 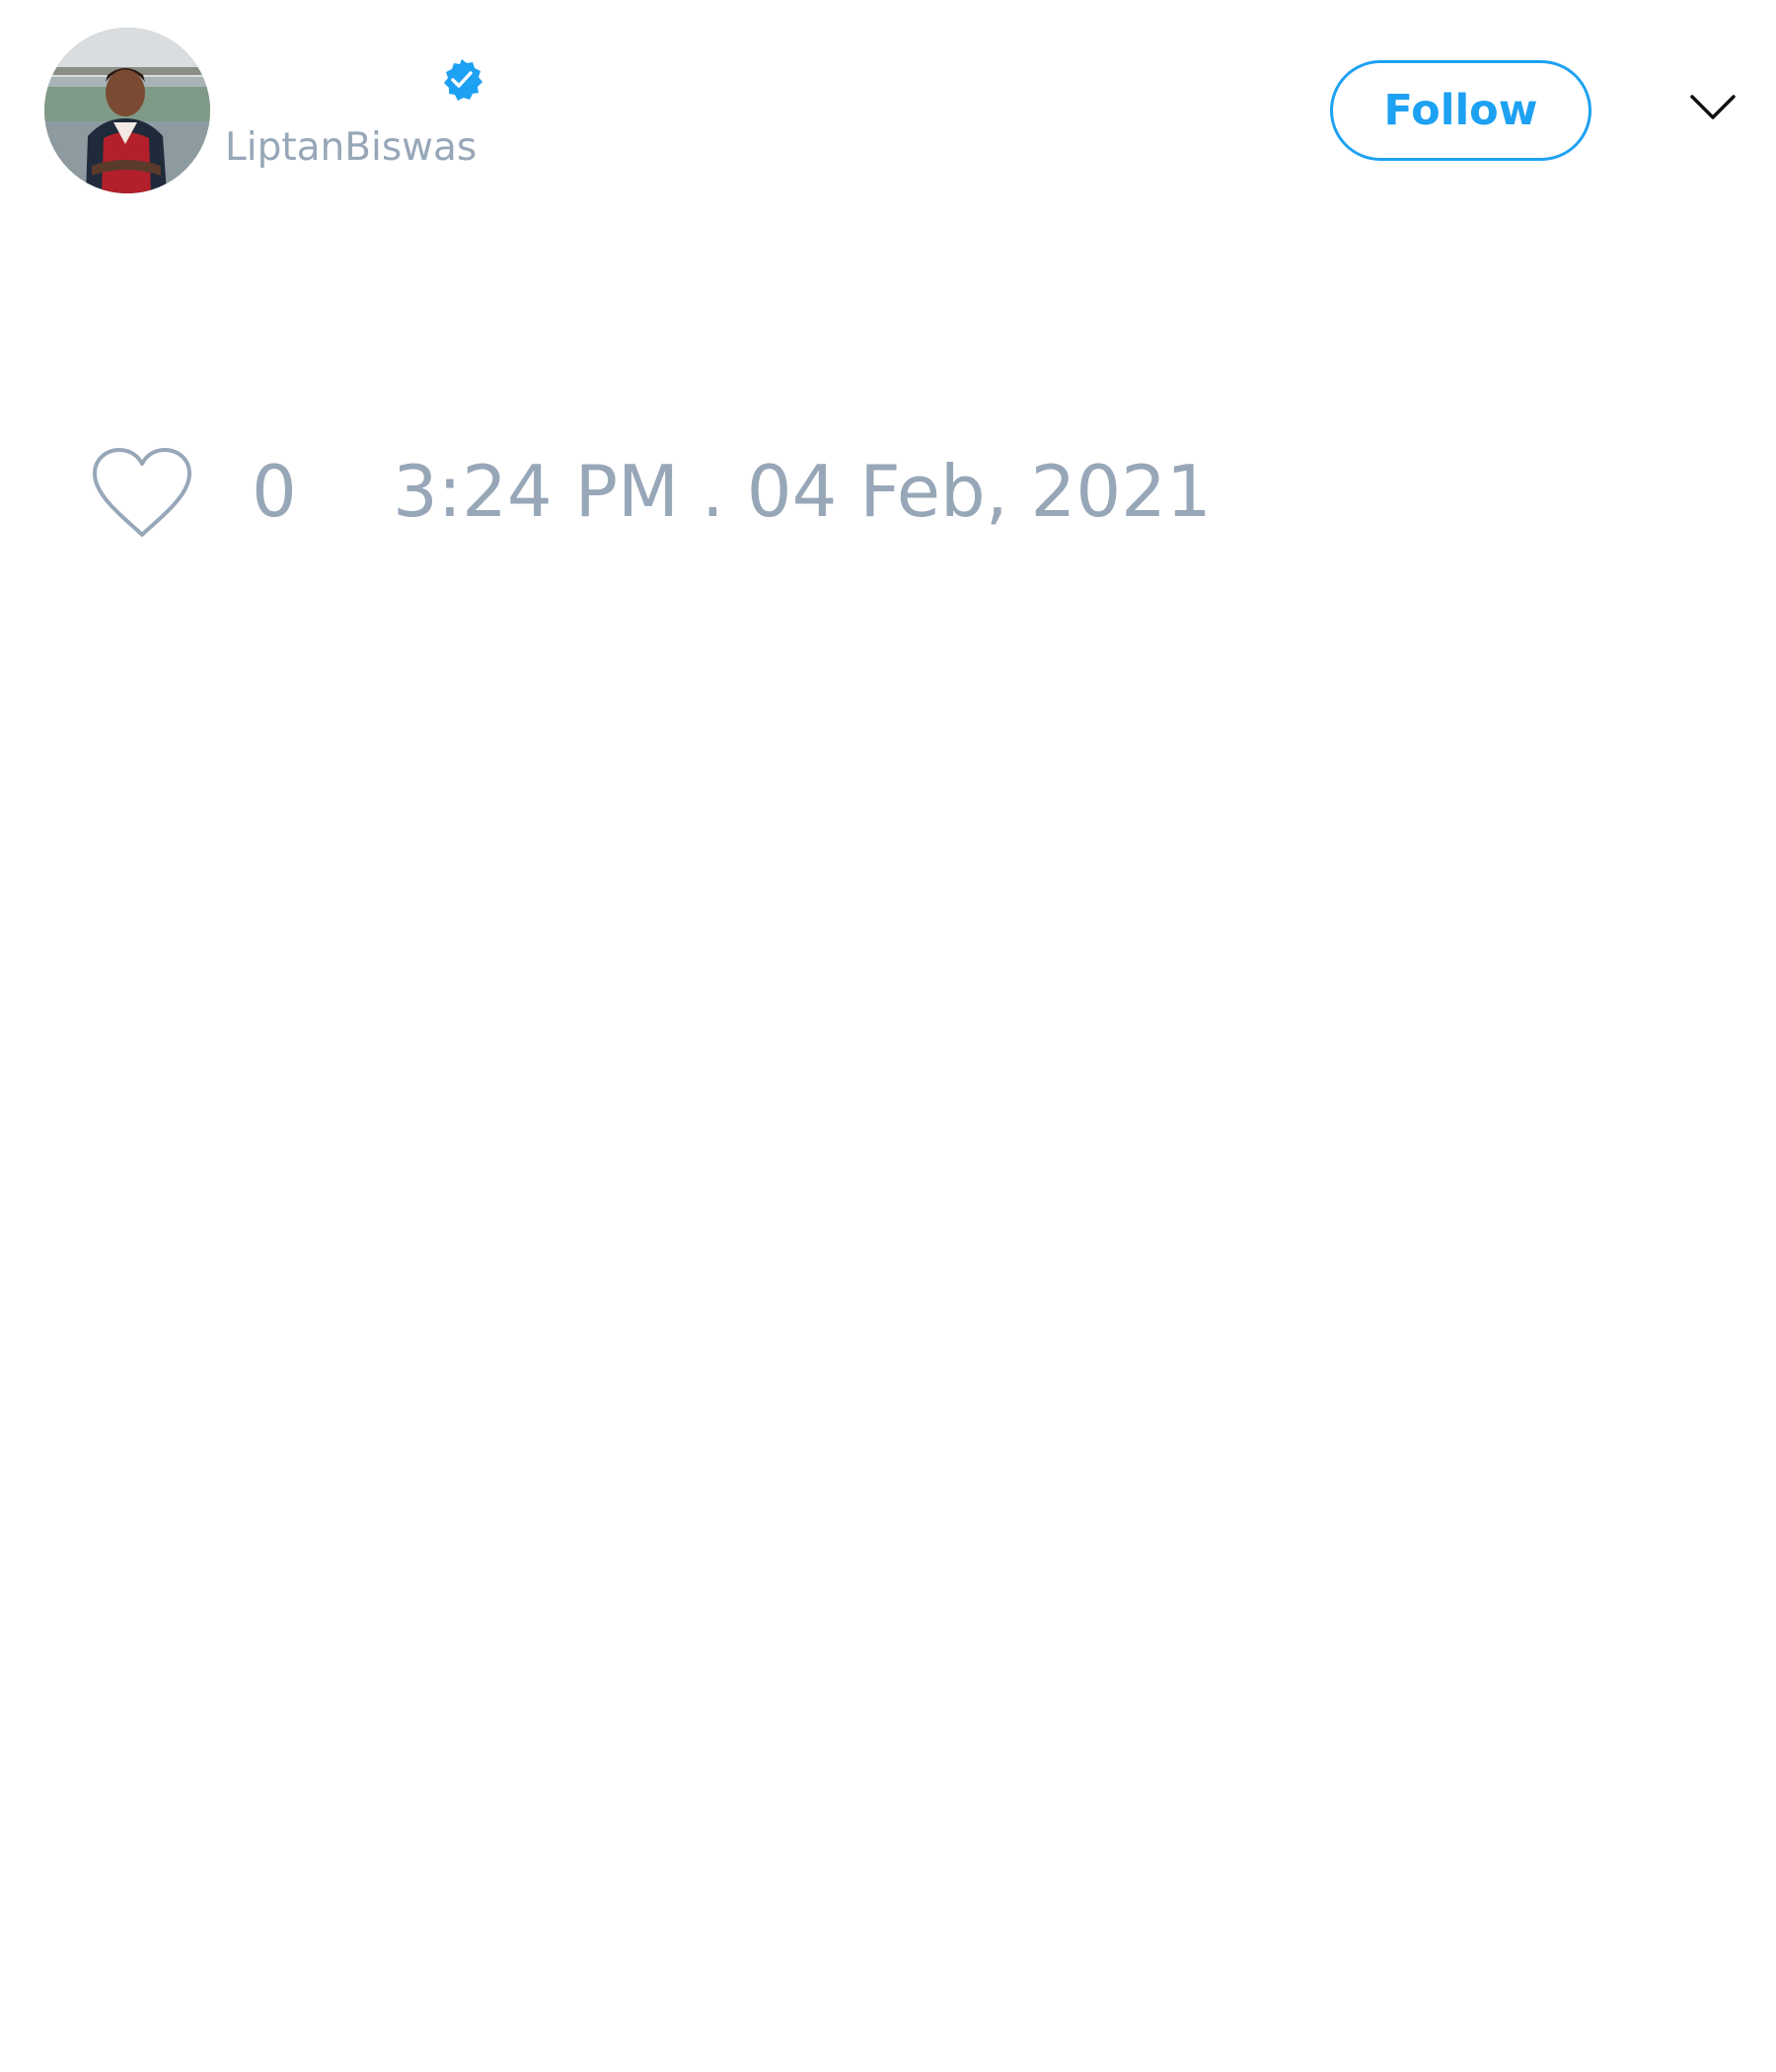 What do you see at coordinates (142, 494) in the screenshot?
I see `heart-outline-icon` at bounding box center [142, 494].